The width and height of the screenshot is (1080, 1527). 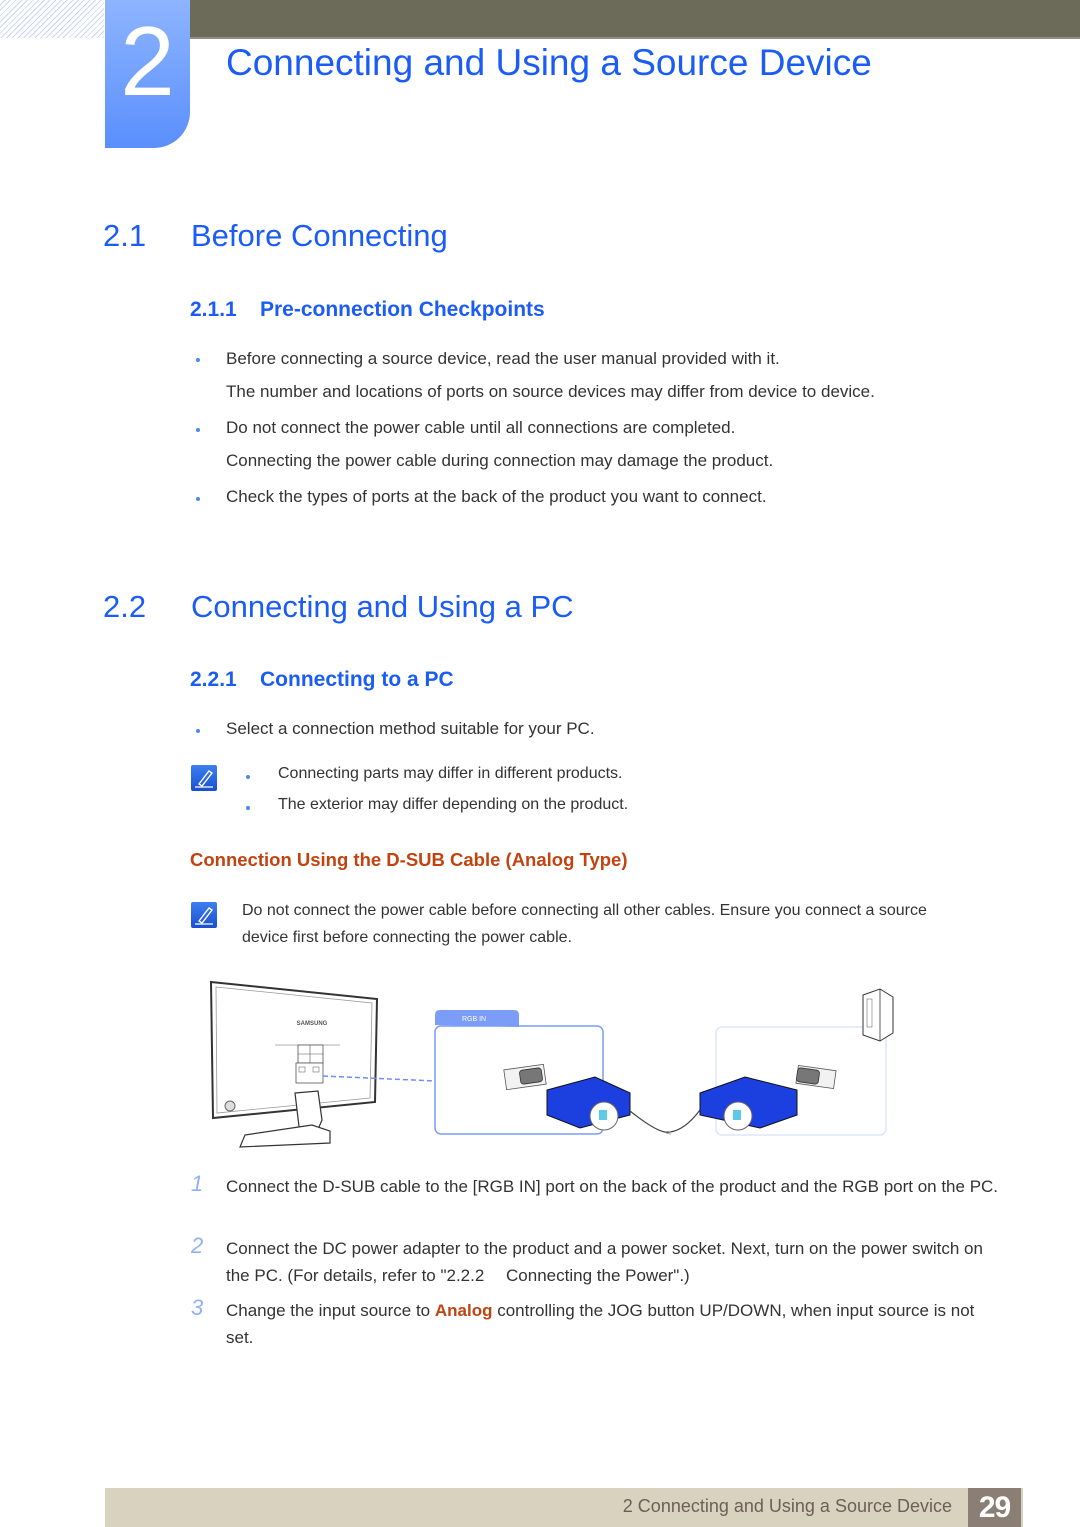 What do you see at coordinates (665, 1121) in the screenshot?
I see `dsub-cable` at bounding box center [665, 1121].